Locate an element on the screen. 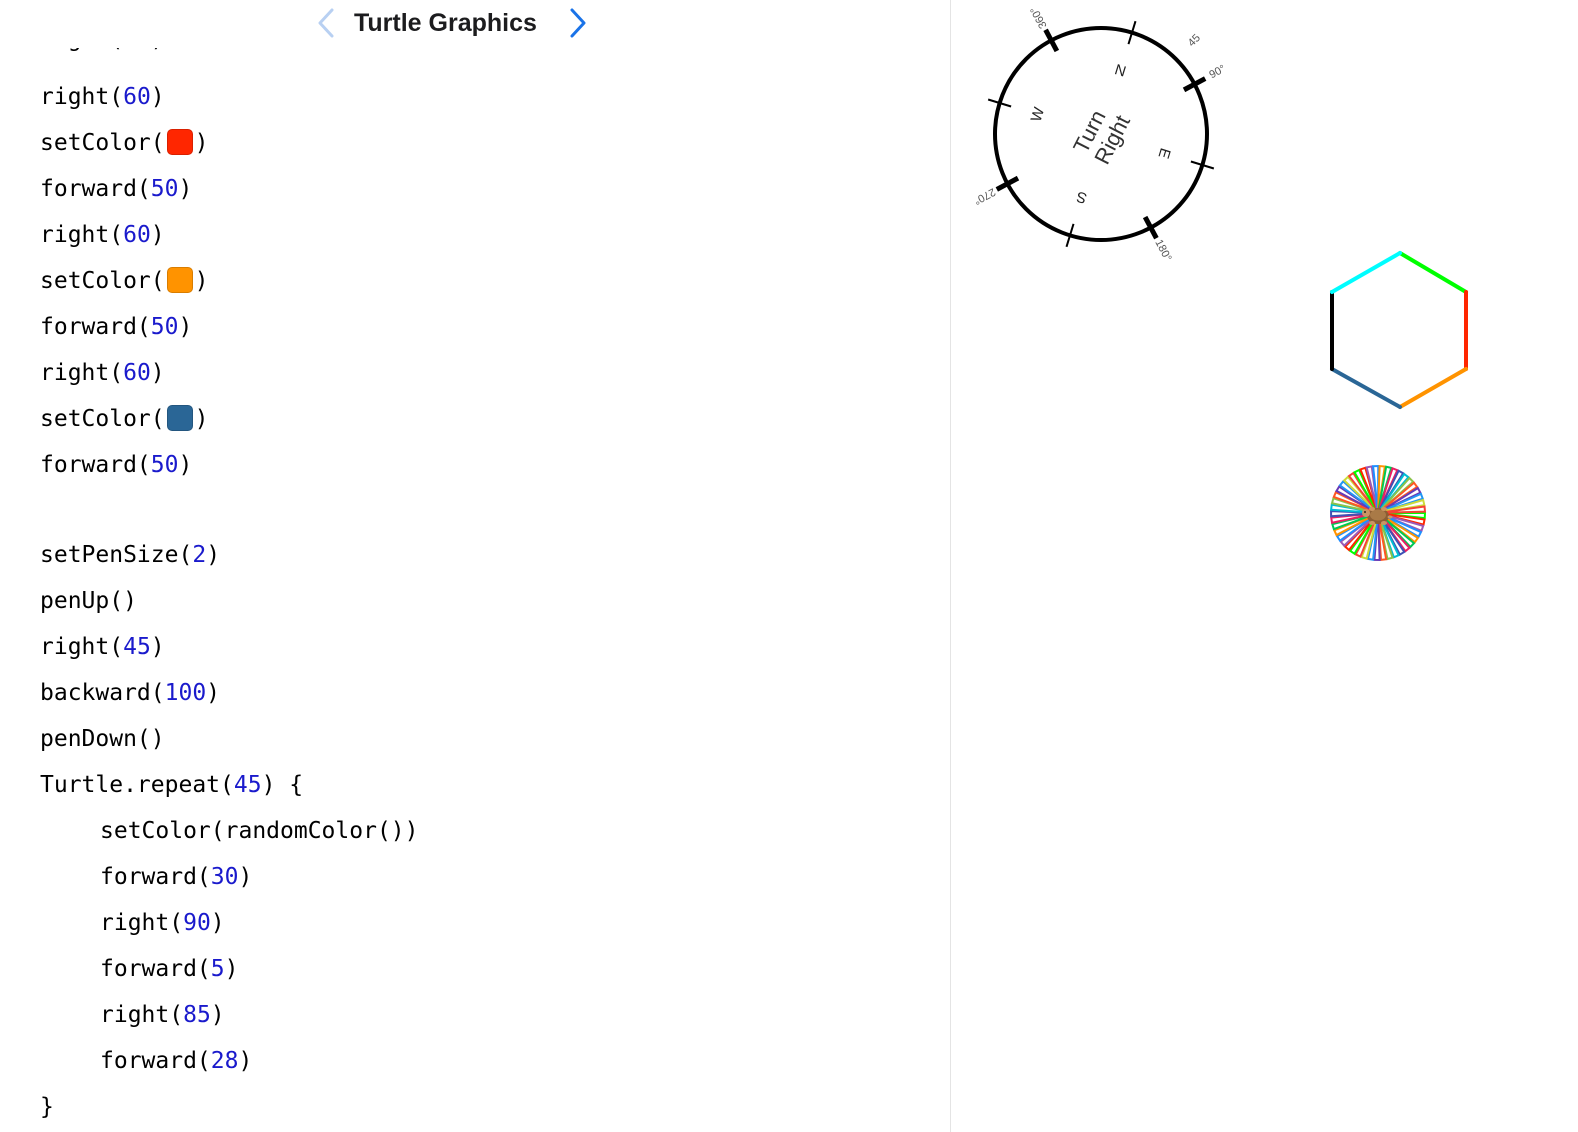 This screenshot has width=1578, height=1132. chevron-left-icon is located at coordinates (326, 23).